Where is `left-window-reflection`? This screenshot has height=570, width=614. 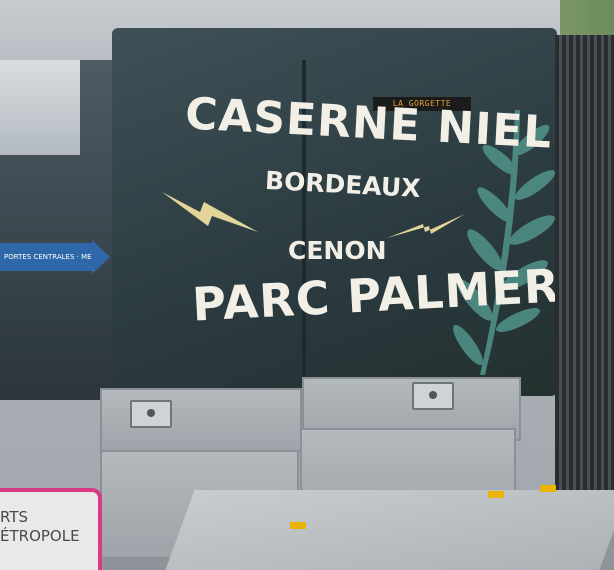 left-window-reflection is located at coordinates (40, 107).